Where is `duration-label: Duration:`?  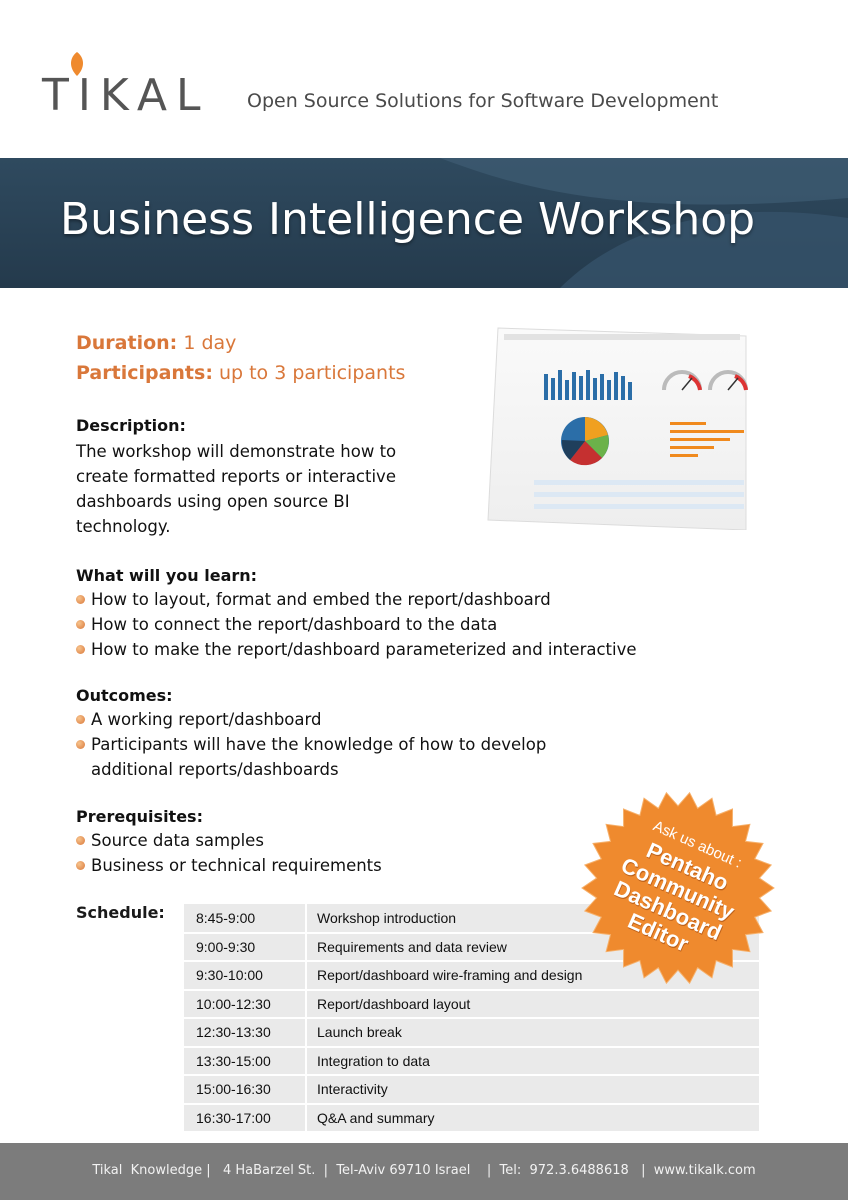 duration-label: Duration: is located at coordinates (127, 343).